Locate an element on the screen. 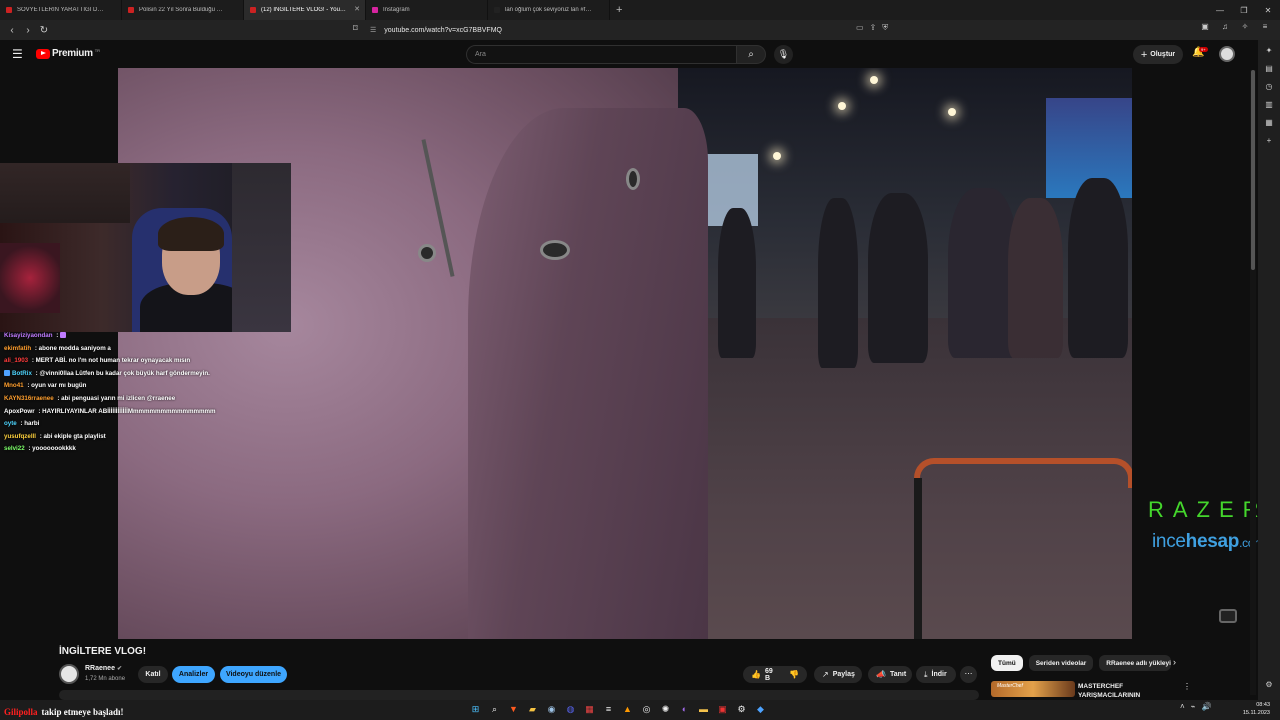 The image size is (1280, 720). youtube-logo: Premium TR is located at coordinates (68, 53).